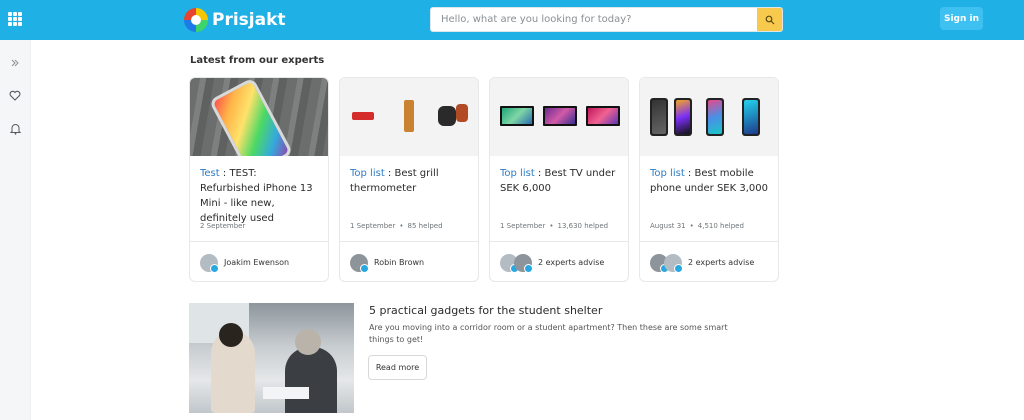 The width and height of the screenshot is (1024, 420). What do you see at coordinates (15, 230) in the screenshot?
I see `sidebar` at bounding box center [15, 230].